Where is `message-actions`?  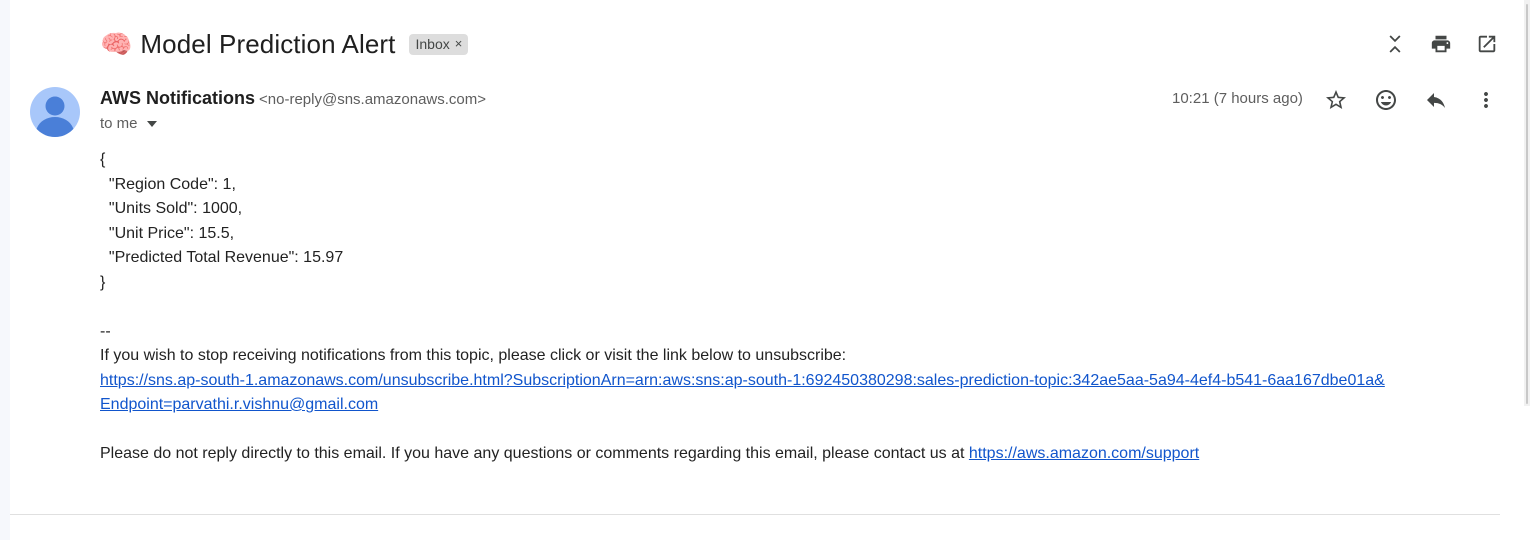 message-actions is located at coordinates (1411, 100).